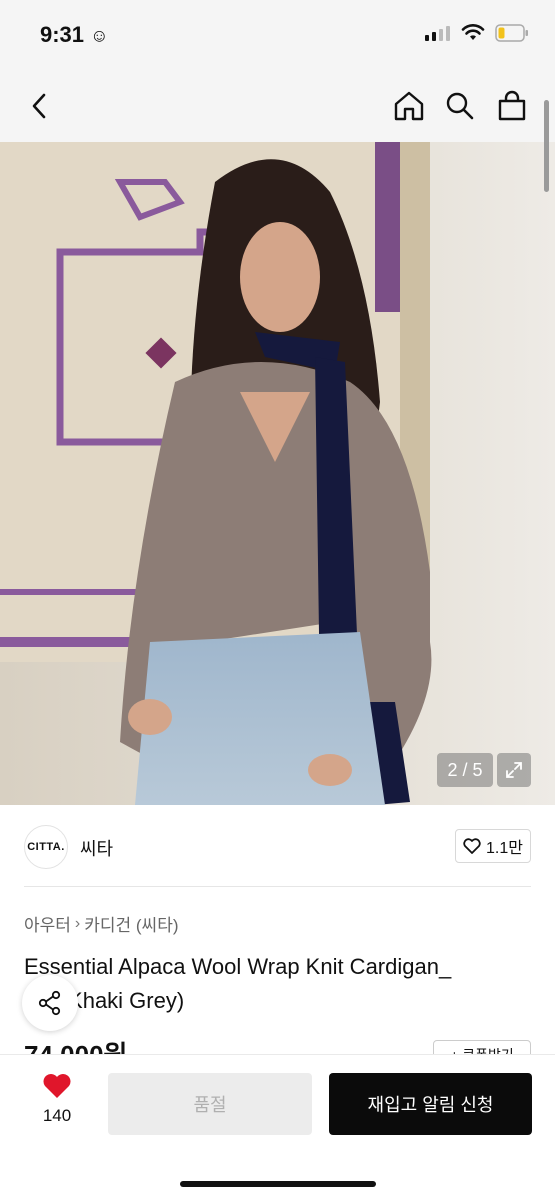 This screenshot has width=555, height=1201. What do you see at coordinates (277, 886) in the screenshot?
I see `divider` at bounding box center [277, 886].